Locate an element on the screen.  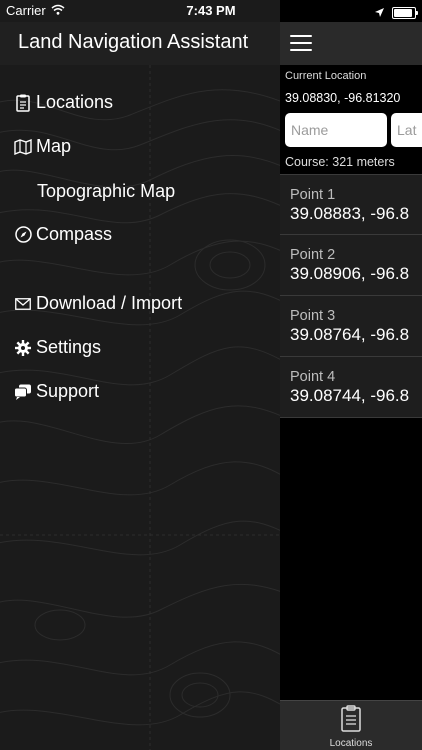
menu-item-topographic-map: Topographic Map is located at coordinates (106, 191).